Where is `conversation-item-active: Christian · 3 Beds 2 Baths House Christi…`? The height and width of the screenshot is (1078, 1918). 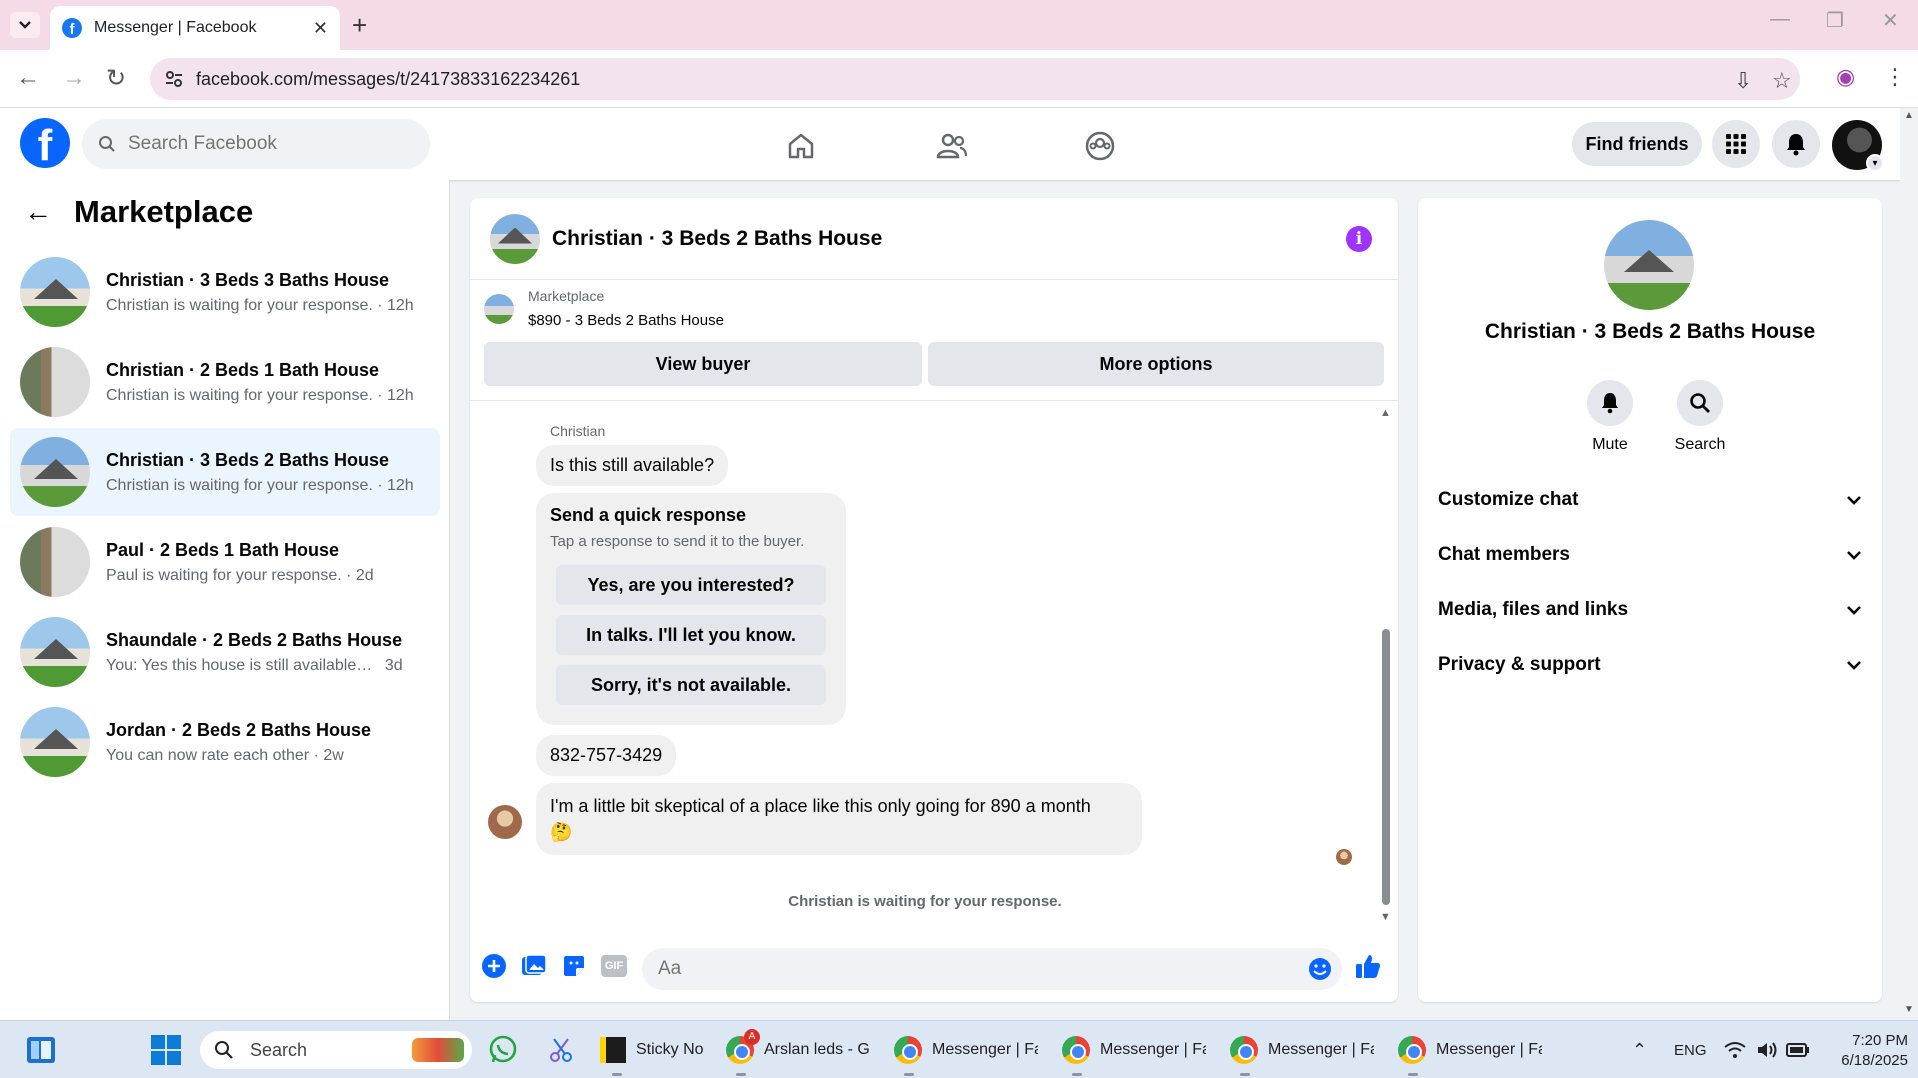
conversation-item-active: Christian · 3 Beds 2 Baths House Christi… is located at coordinates (225, 472).